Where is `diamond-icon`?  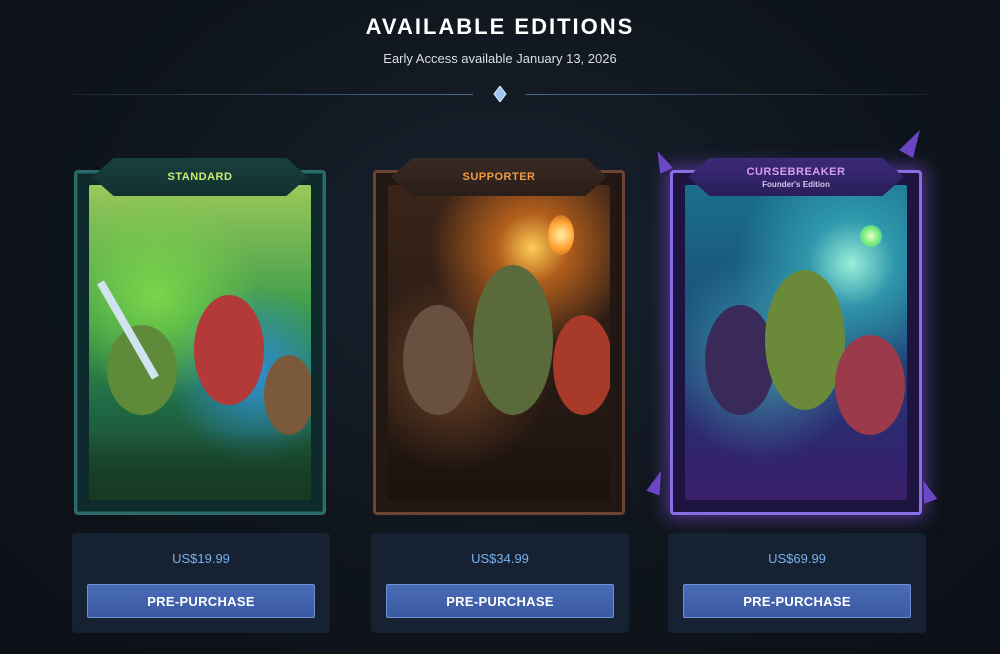 diamond-icon is located at coordinates (500, 94).